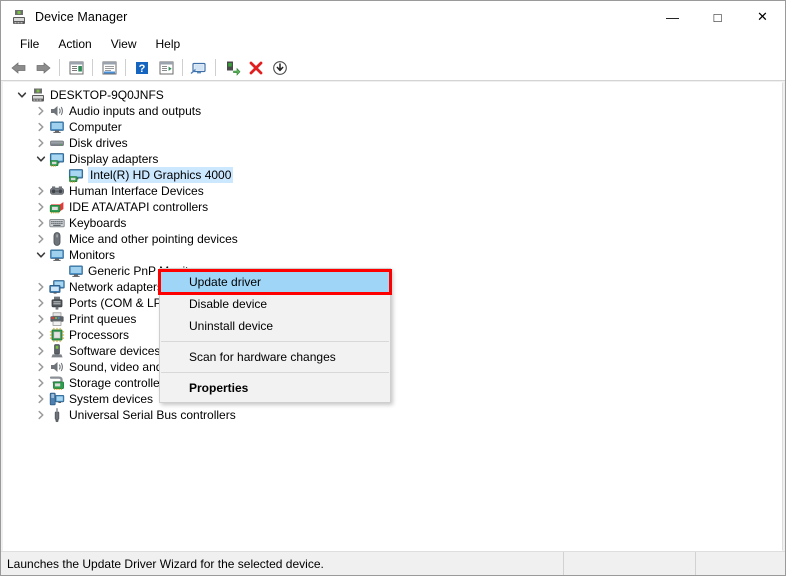  I want to click on menu-action: Action, so click(74, 44).